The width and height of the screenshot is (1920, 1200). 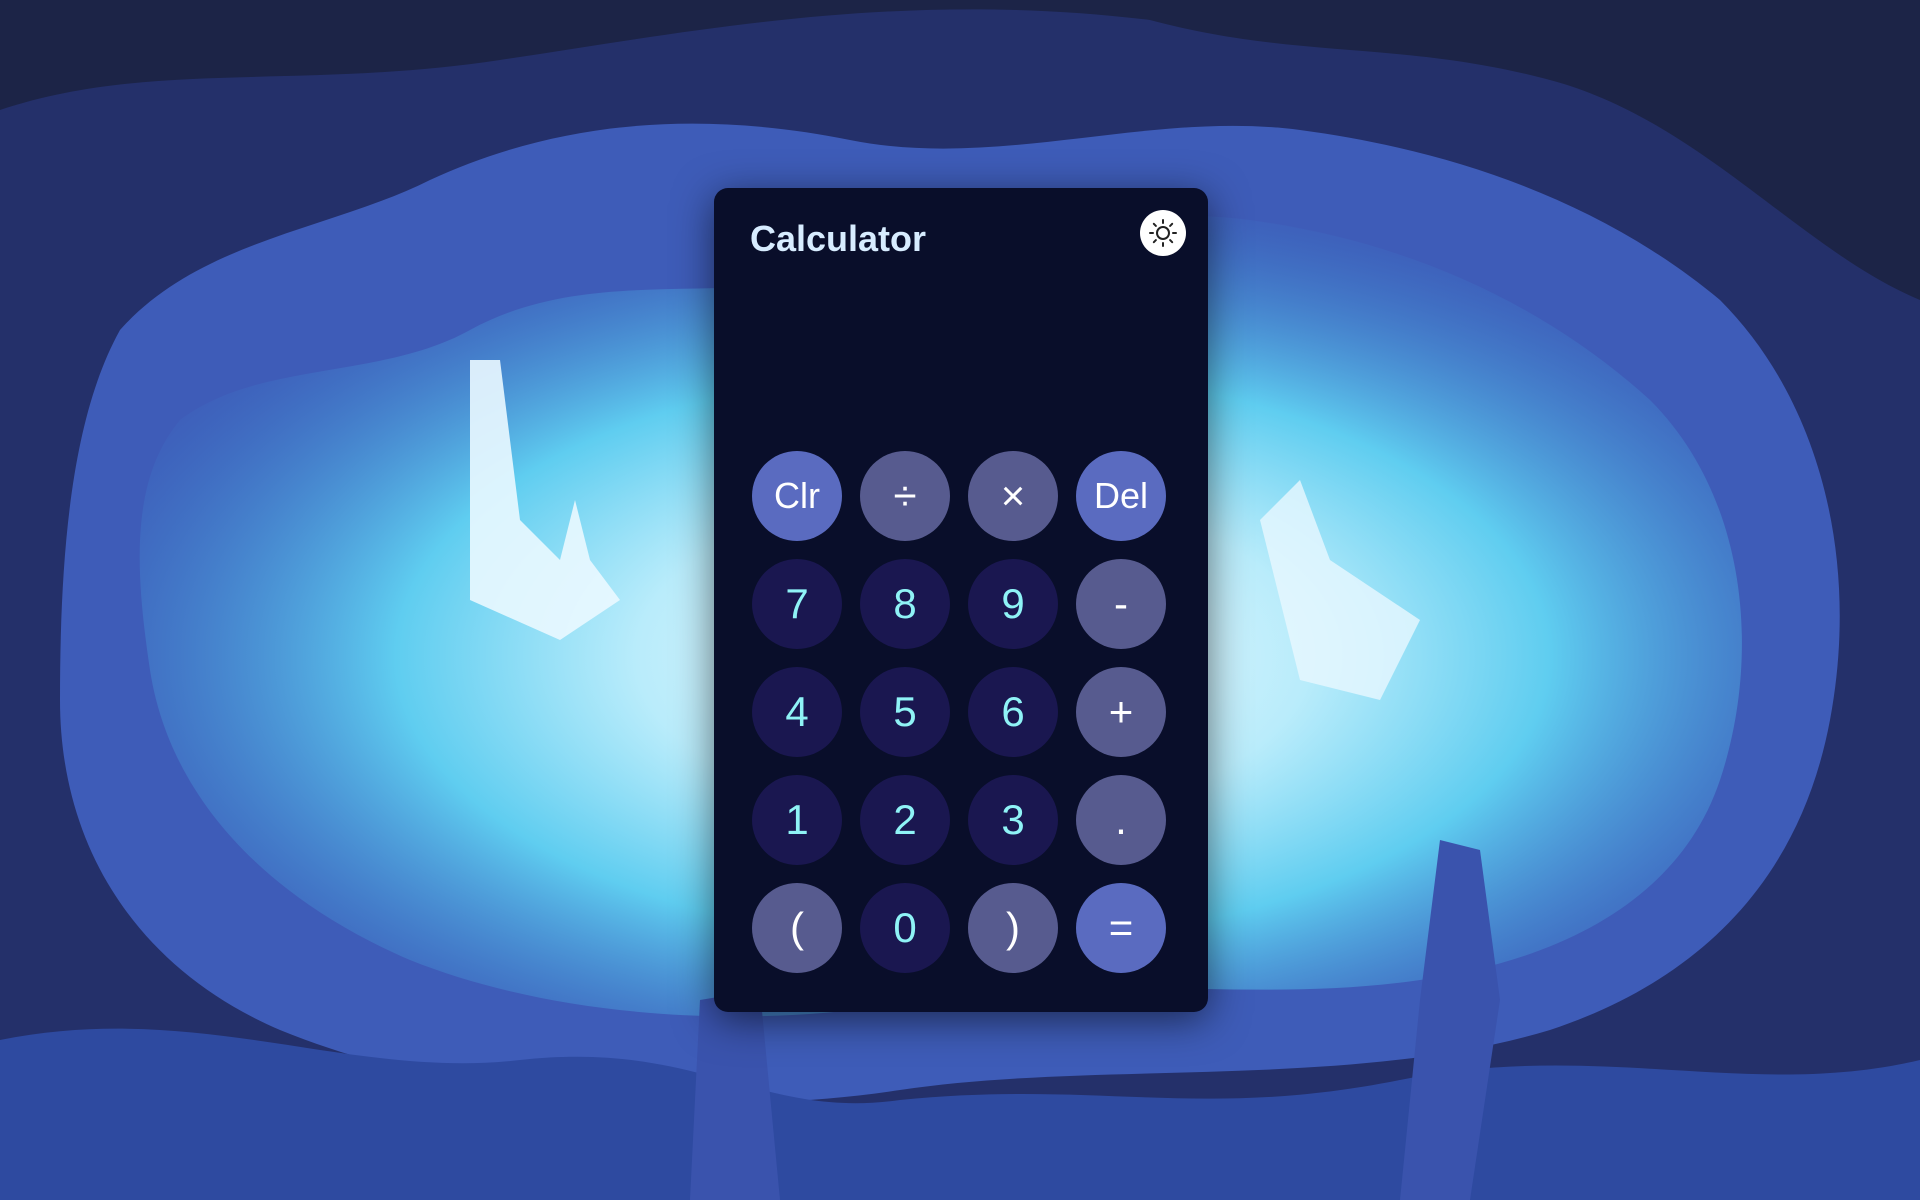 What do you see at coordinates (797, 712) in the screenshot?
I see `digit-4-button: 4` at bounding box center [797, 712].